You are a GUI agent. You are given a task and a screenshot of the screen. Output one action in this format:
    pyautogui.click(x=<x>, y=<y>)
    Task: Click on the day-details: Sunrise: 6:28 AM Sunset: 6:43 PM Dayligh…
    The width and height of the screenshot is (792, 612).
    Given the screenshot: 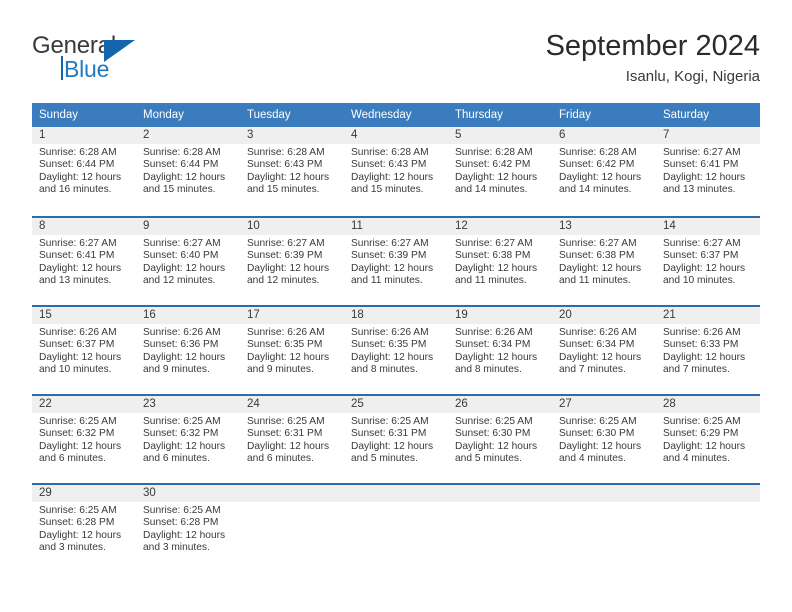 What is the action you would take?
    pyautogui.click(x=396, y=170)
    